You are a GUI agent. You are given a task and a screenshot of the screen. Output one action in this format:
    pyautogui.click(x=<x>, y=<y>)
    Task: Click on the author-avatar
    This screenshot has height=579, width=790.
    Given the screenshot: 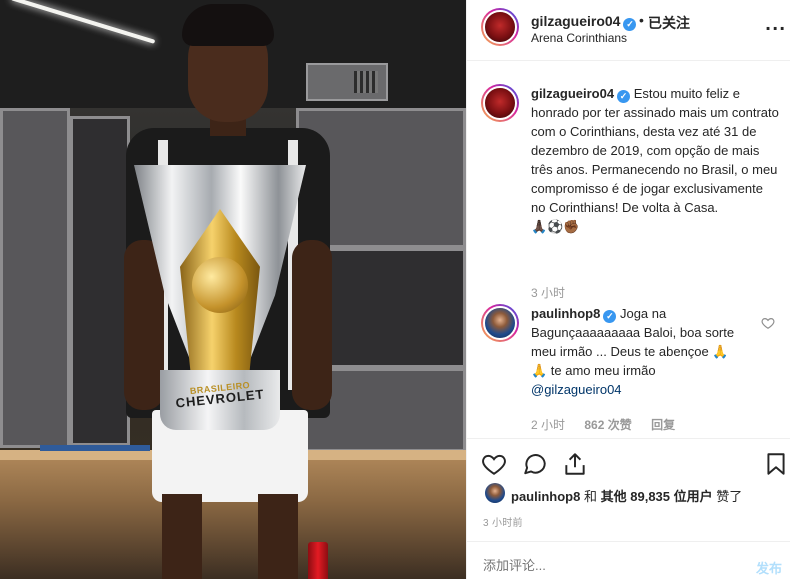 What is the action you would take?
    pyautogui.click(x=500, y=27)
    